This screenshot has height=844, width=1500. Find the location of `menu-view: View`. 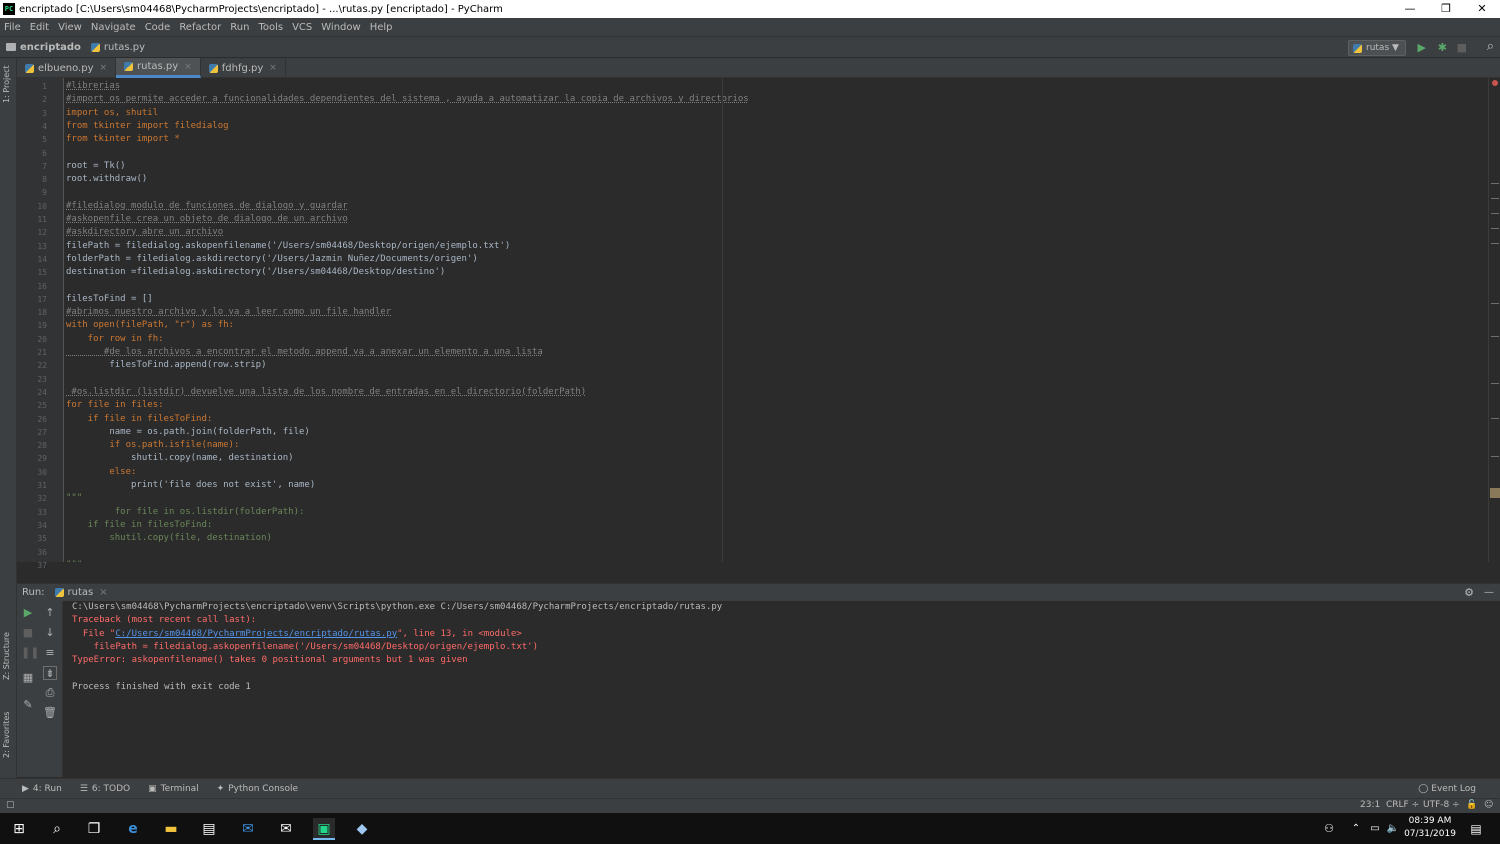

menu-view: View is located at coordinates (70, 27).